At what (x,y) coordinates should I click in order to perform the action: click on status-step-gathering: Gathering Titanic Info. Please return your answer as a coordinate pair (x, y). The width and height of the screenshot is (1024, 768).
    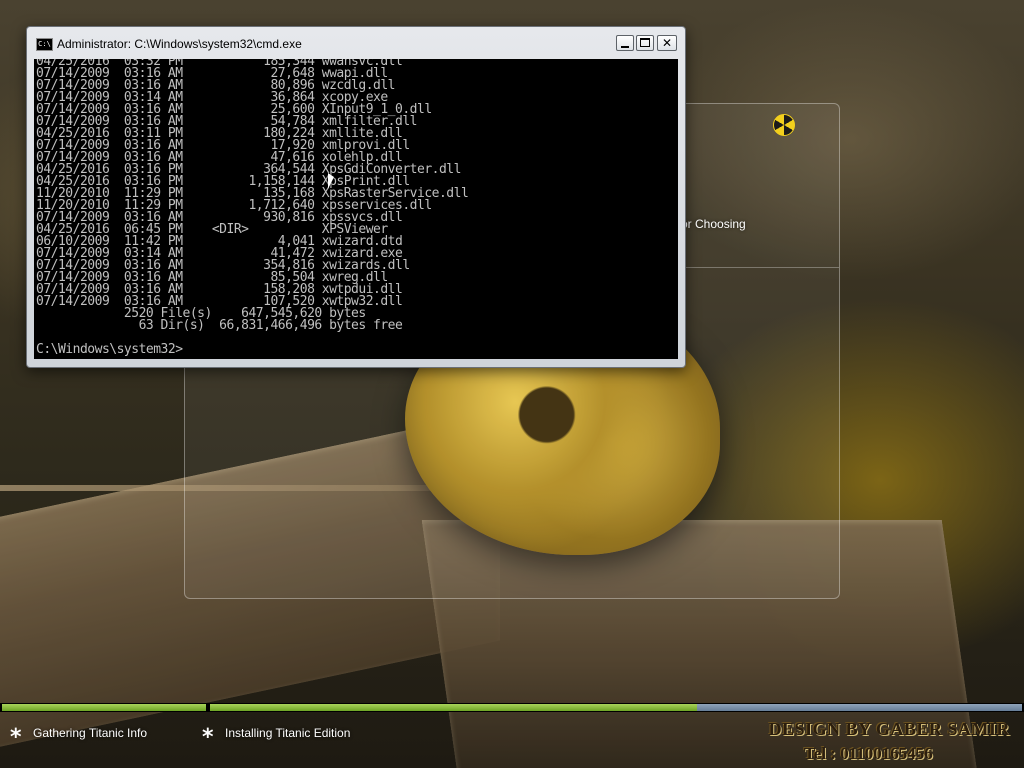
    Looking at the image, I should click on (90, 733).